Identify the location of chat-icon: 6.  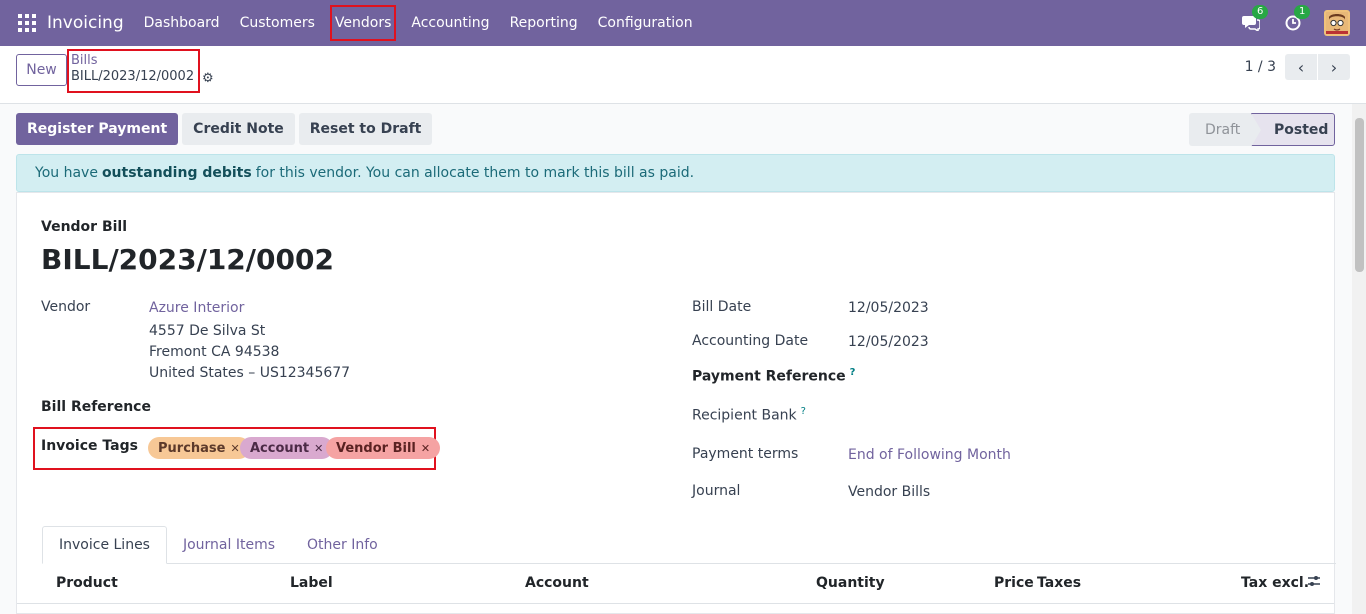
(1254, 19).